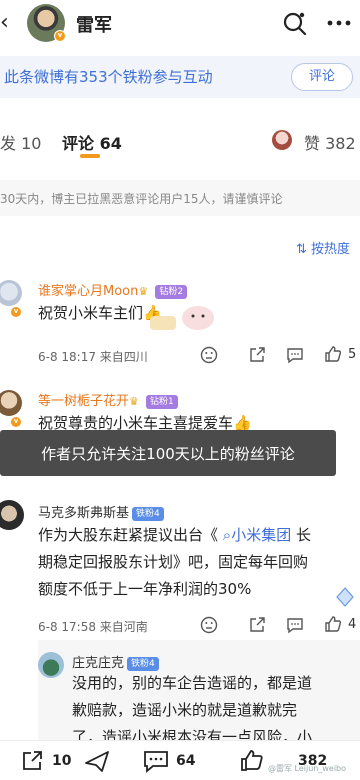  What do you see at coordinates (352, 354) in the screenshot?
I see `like-count: 5` at bounding box center [352, 354].